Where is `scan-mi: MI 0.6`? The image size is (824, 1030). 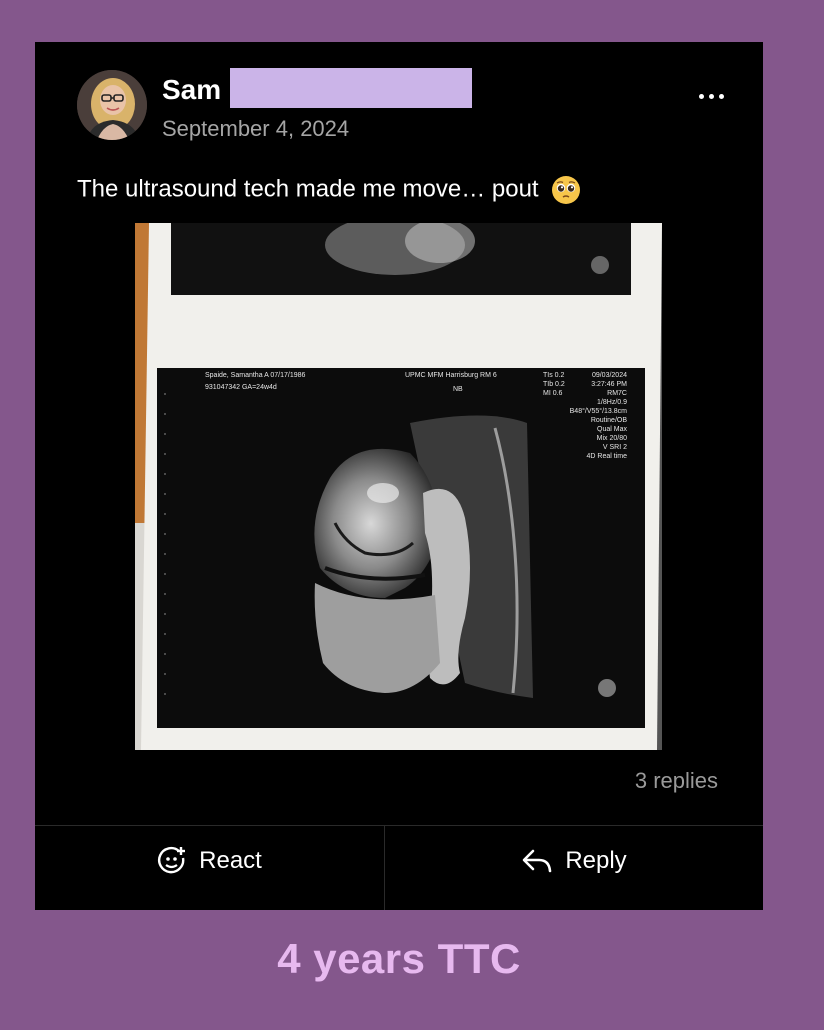
scan-mi: MI 0.6 is located at coordinates (553, 393).